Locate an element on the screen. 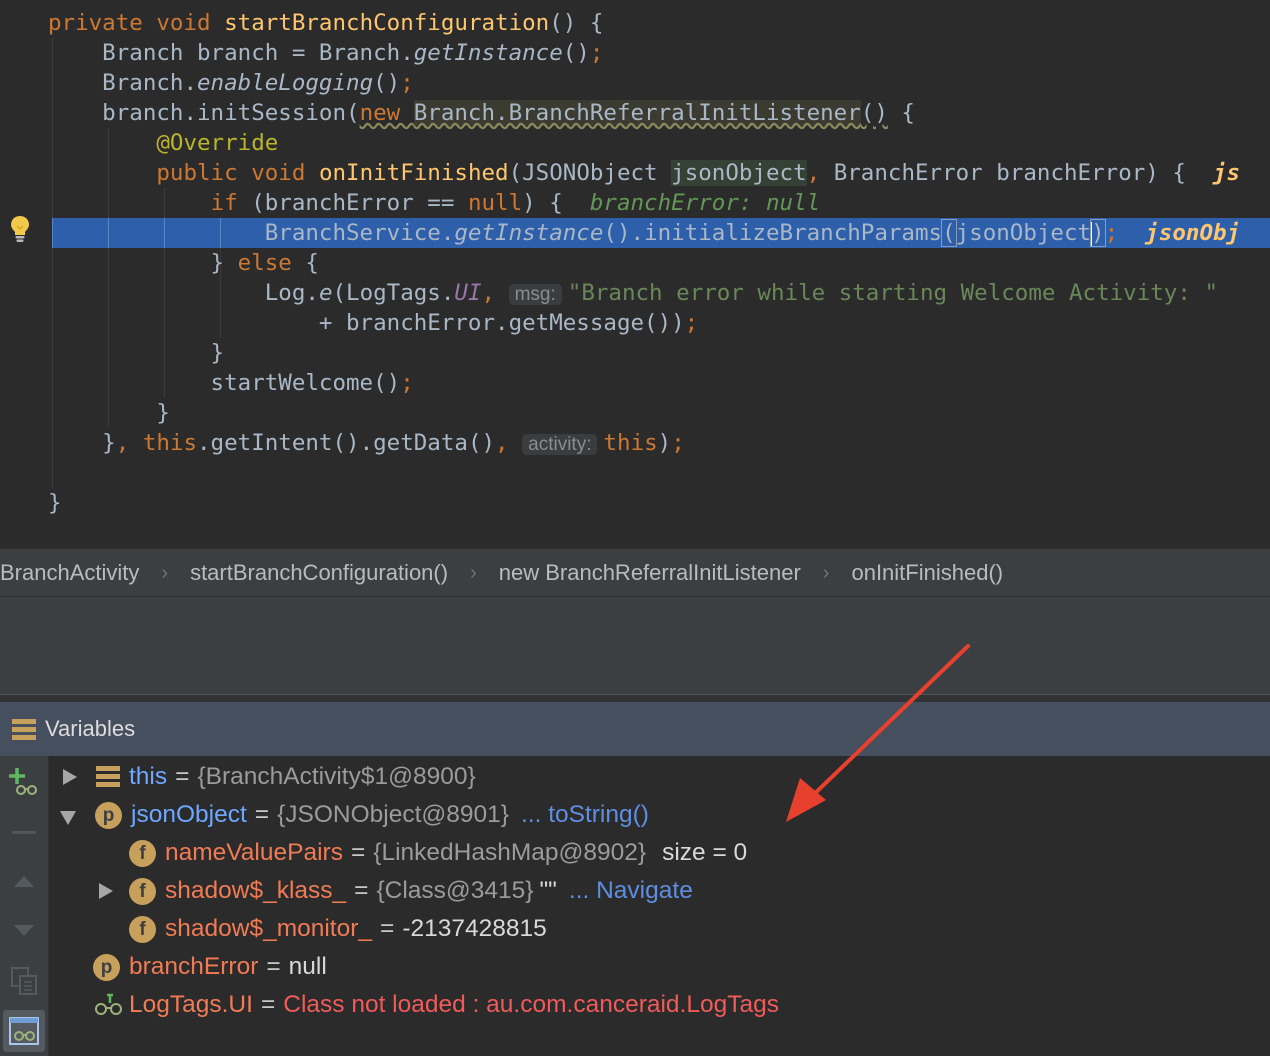 The image size is (1270, 1056). code-line: @Override is located at coordinates (635, 143).